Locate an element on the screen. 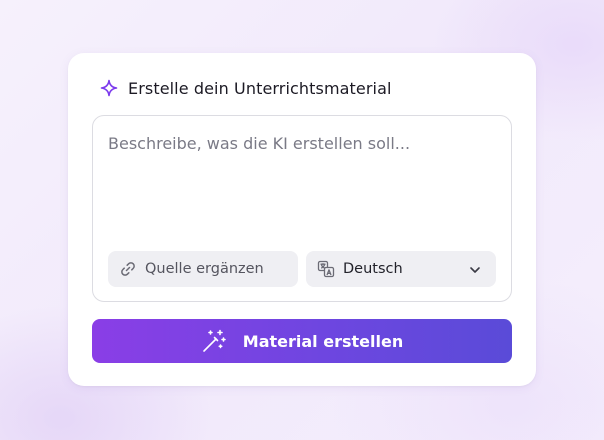  language-selected-value: Deutsch is located at coordinates (373, 269).